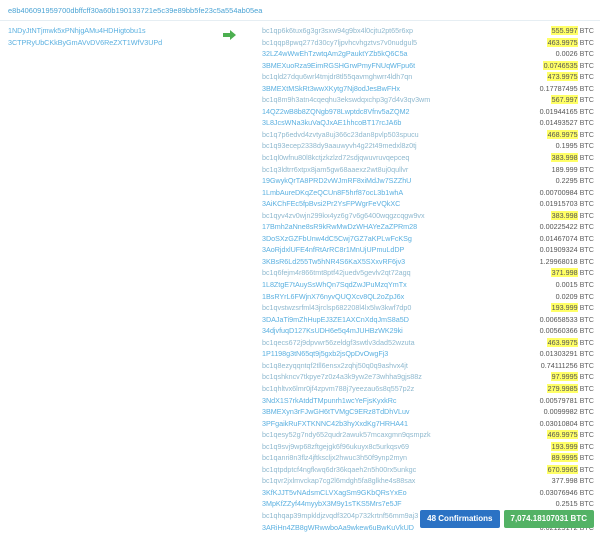 The width and height of the screenshot is (600, 534). What do you see at coordinates (541, 227) in the screenshot?
I see `output-amount-row: 0.00225422 BTC` at bounding box center [541, 227].